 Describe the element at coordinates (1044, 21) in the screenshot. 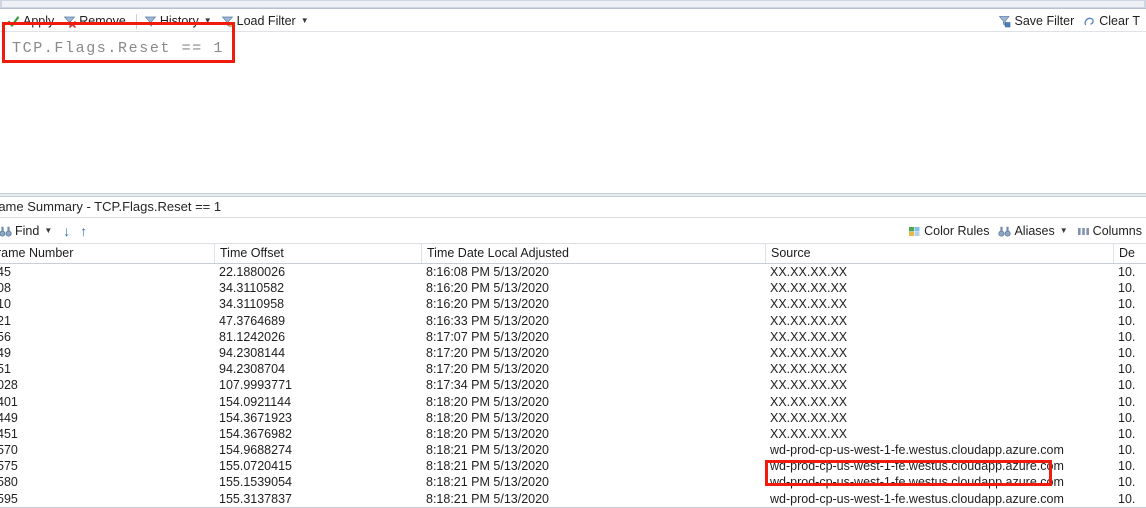

I see `save-filter-label: Save Filter` at that location.